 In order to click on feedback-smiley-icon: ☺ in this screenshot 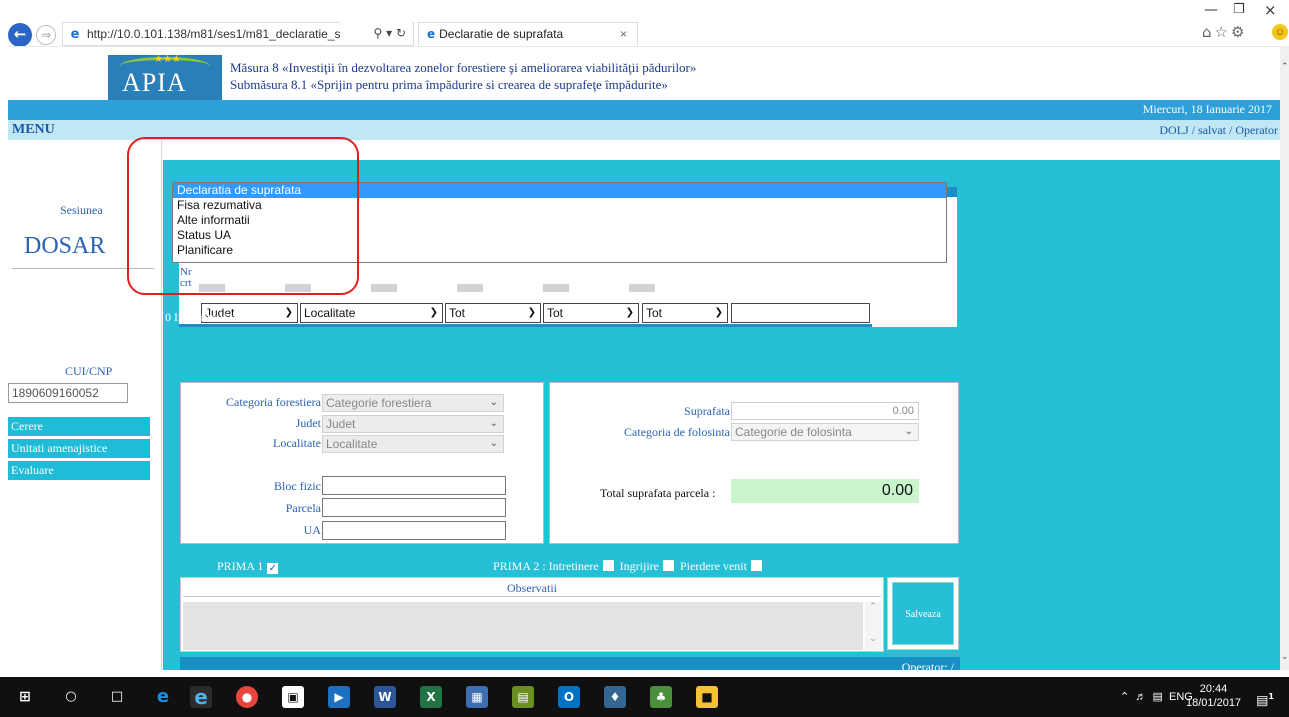, I will do `click(1280, 32)`.